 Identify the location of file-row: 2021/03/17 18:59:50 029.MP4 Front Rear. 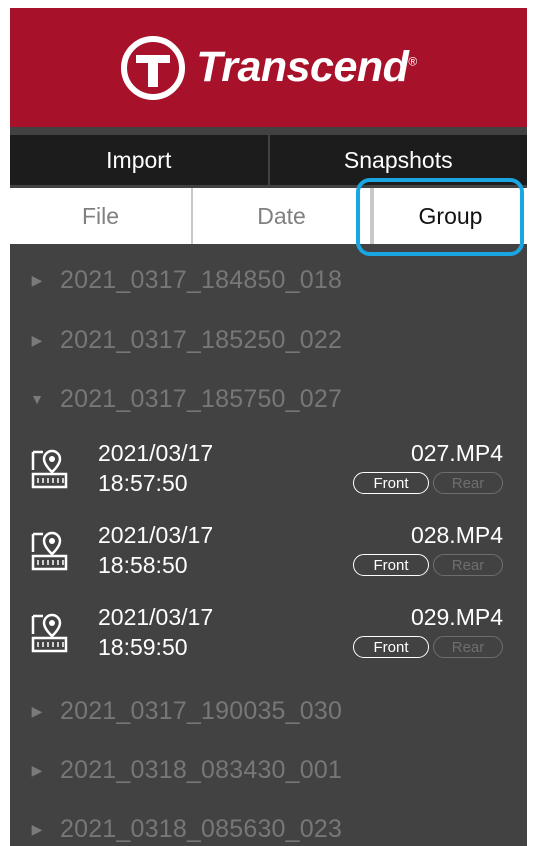
(268, 636).